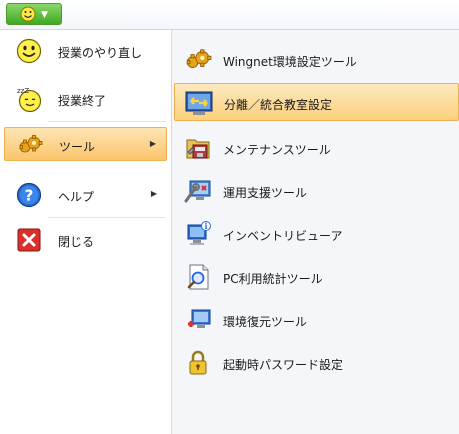  Describe the element at coordinates (82, 101) in the screenshot. I see `menu-item-label: 授業終了` at that location.